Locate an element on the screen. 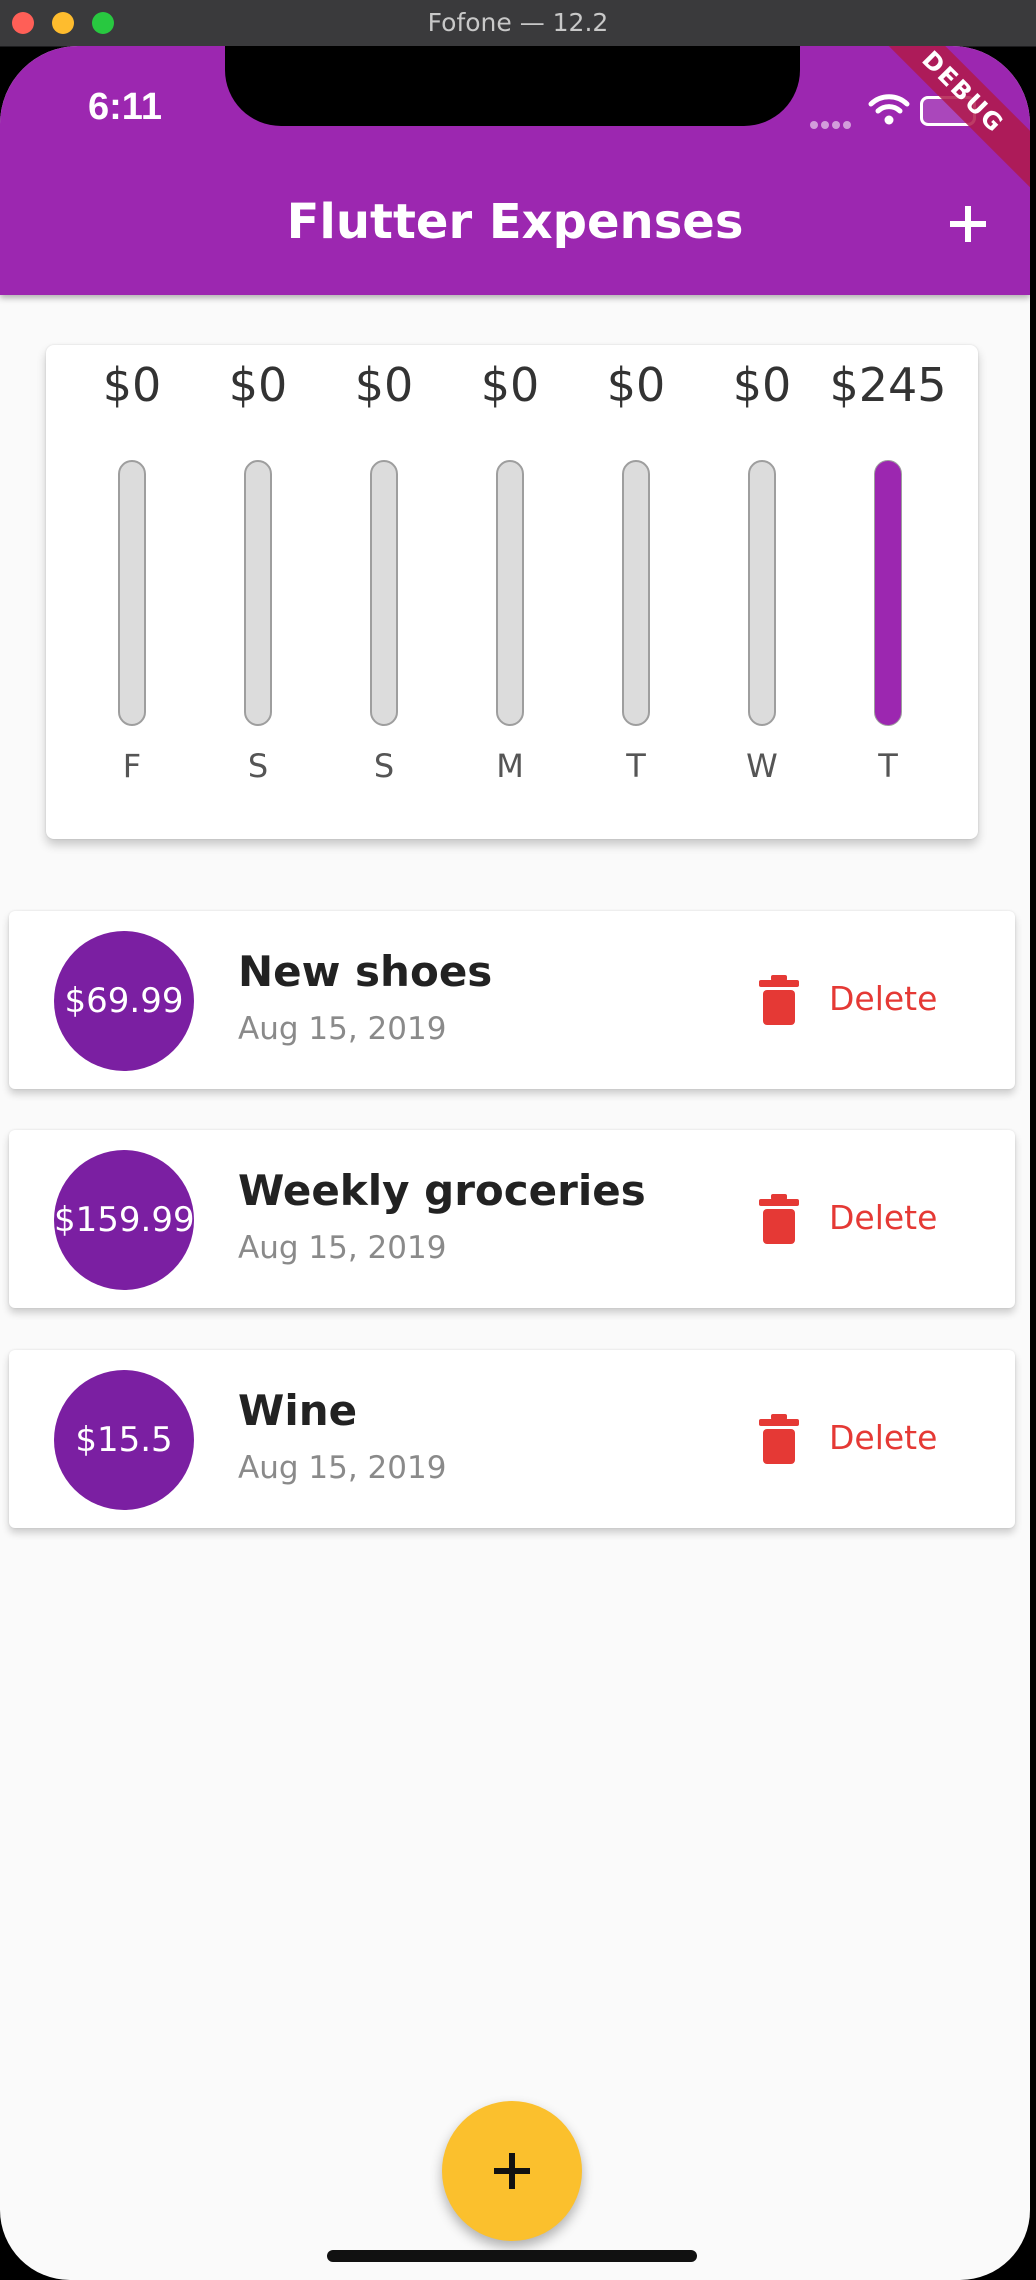 The image size is (1036, 2280). add-fab-button is located at coordinates (512, 2171).